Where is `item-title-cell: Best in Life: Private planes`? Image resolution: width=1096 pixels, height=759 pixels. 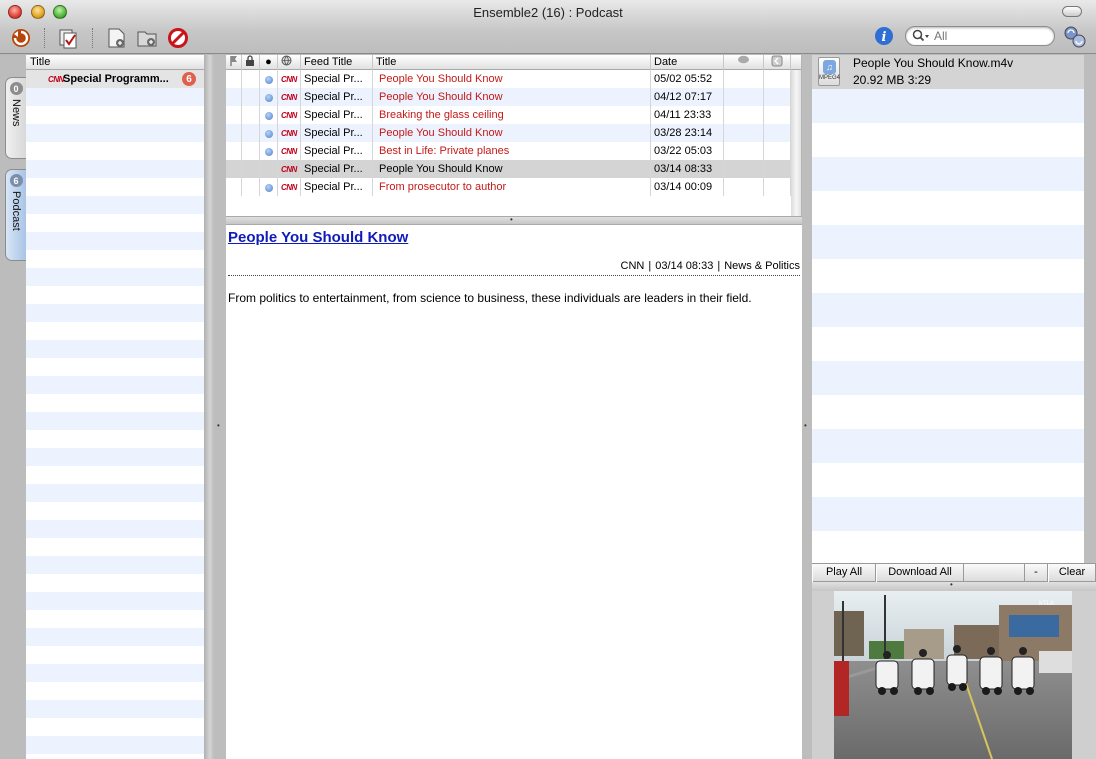
item-title-cell: Best in Life: Private planes is located at coordinates (512, 151).